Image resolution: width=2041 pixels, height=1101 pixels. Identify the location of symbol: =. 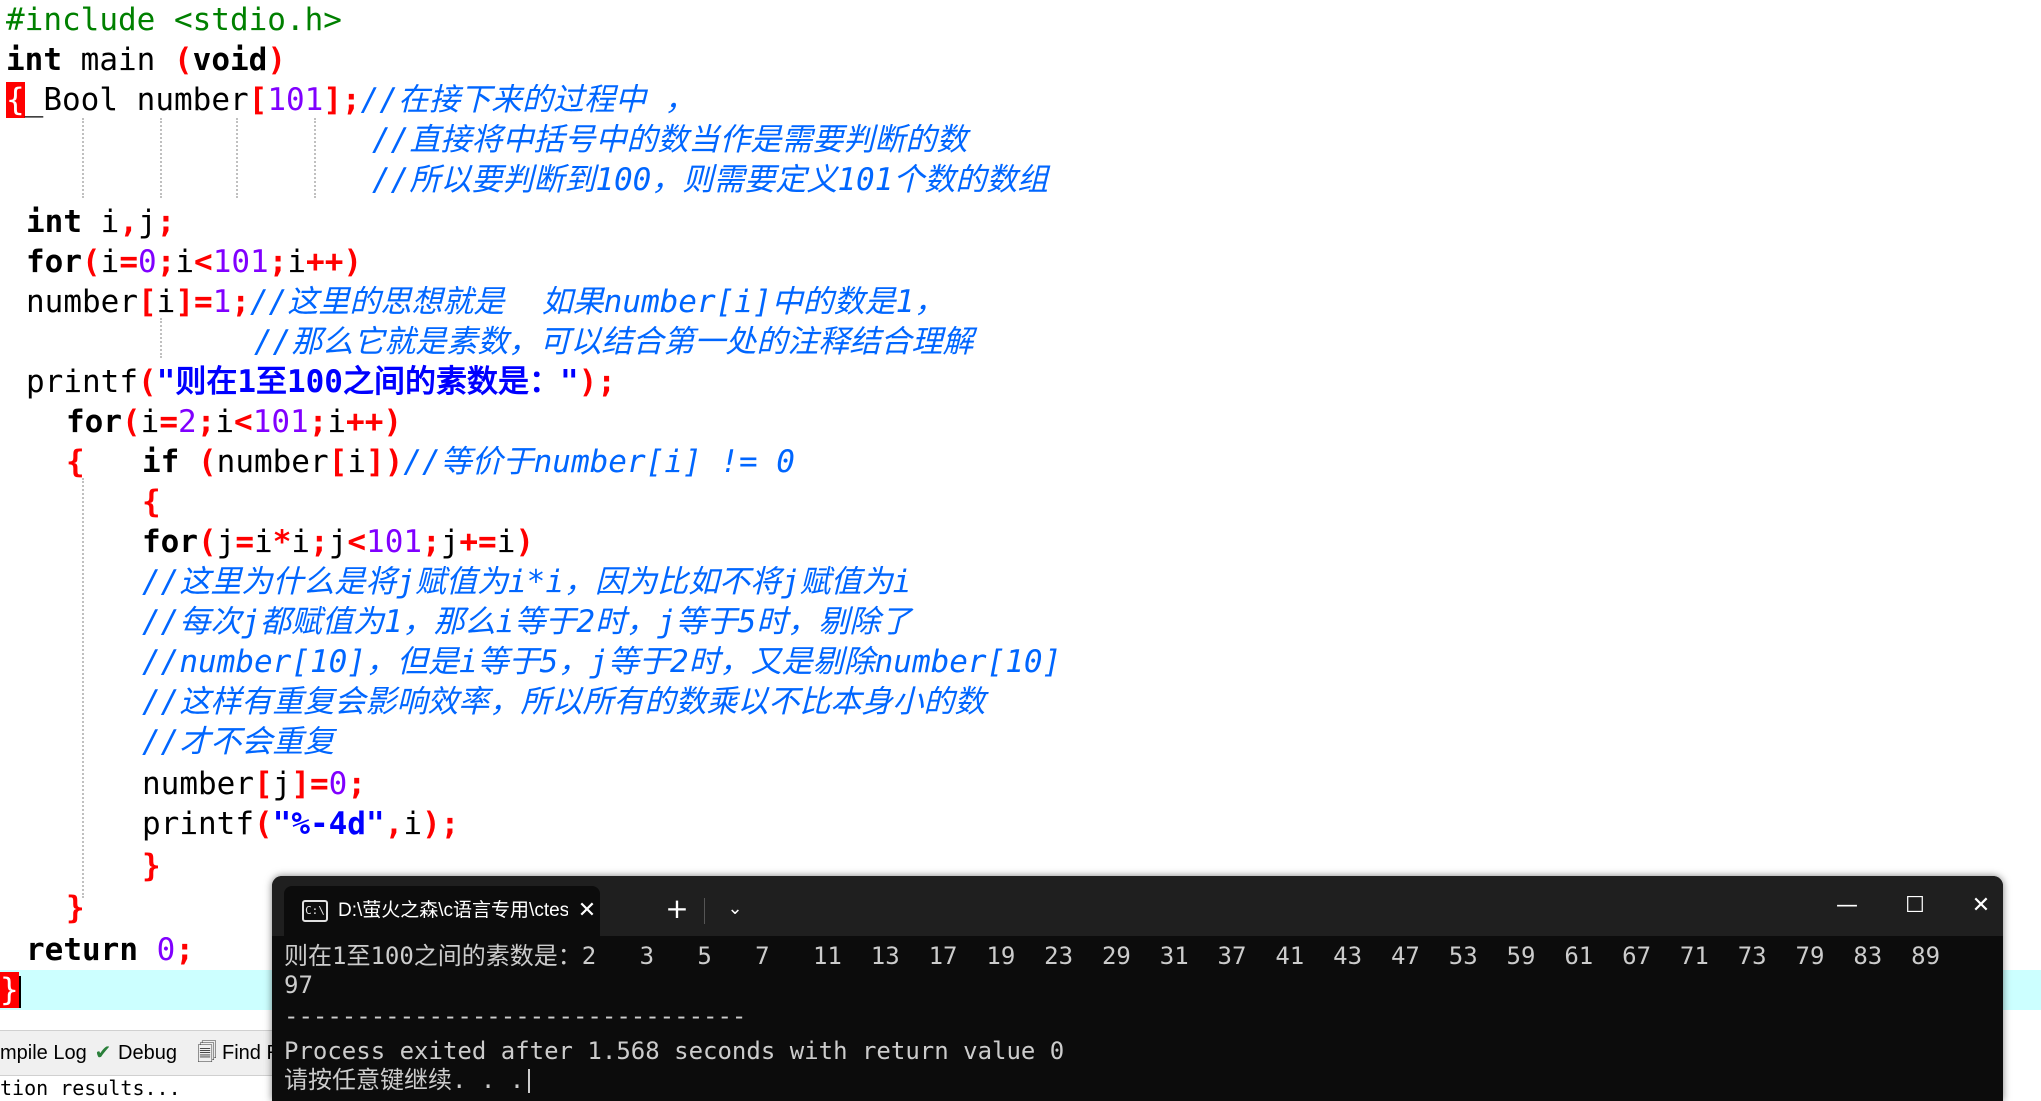
(129, 262).